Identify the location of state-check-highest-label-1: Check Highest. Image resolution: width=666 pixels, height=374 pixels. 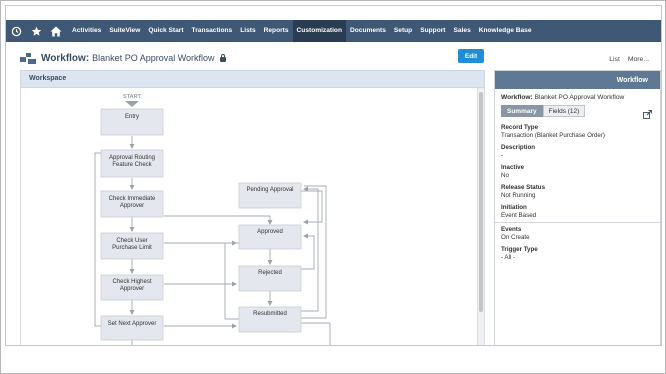
(131, 282).